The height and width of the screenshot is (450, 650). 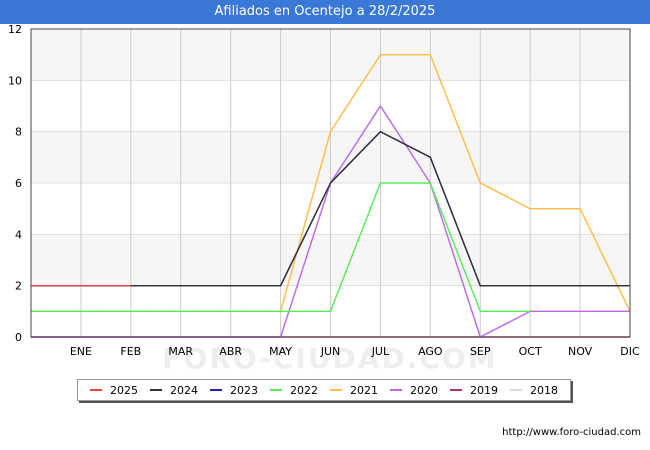 What do you see at coordinates (18, 183) in the screenshot?
I see `y-tick-label: 6` at bounding box center [18, 183].